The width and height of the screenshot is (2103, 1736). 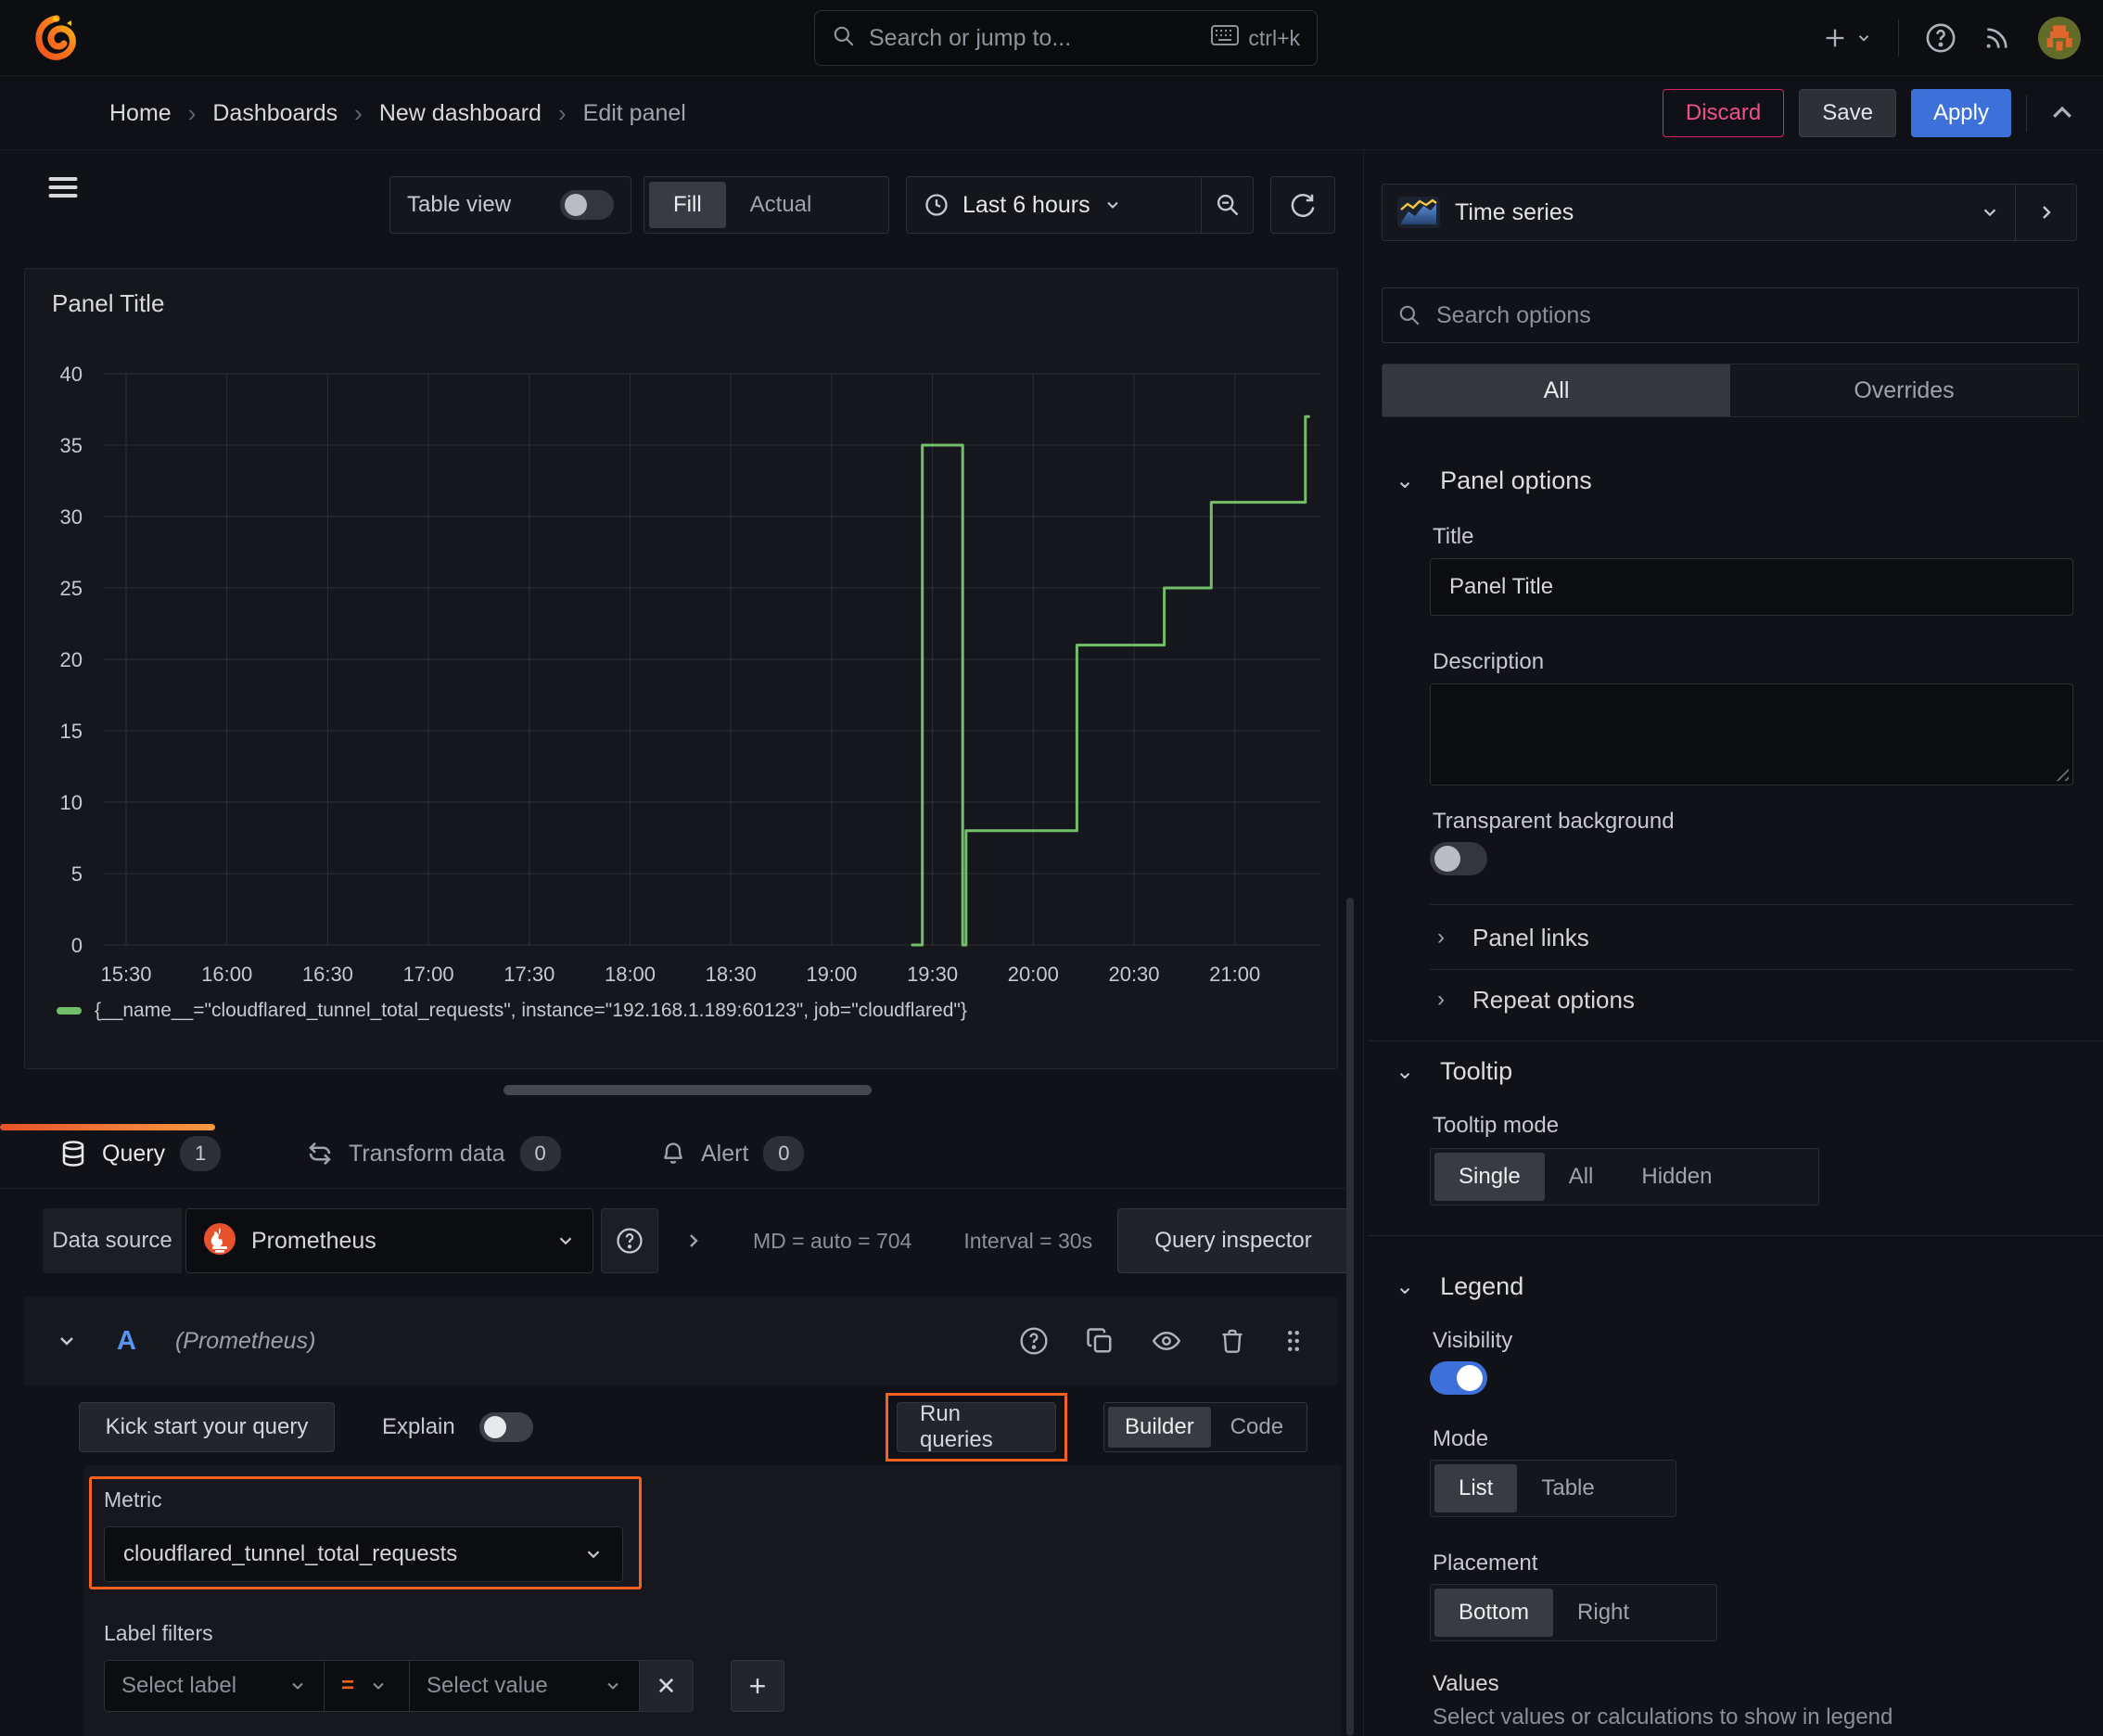 What do you see at coordinates (1960, 113) in the screenshot?
I see `apply-button: Apply` at bounding box center [1960, 113].